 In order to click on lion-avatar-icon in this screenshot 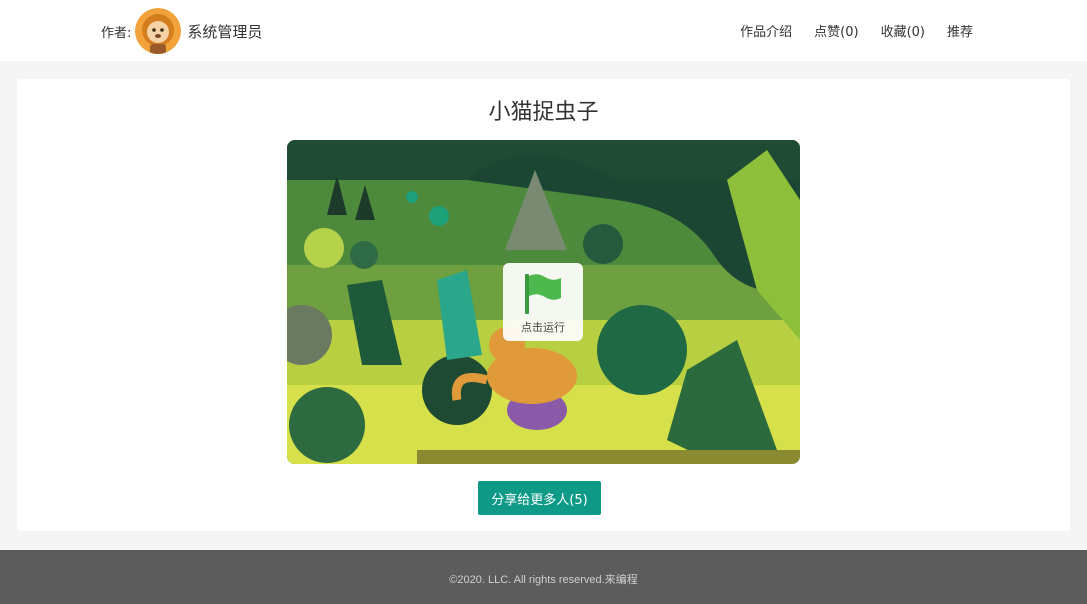, I will do `click(158, 31)`.